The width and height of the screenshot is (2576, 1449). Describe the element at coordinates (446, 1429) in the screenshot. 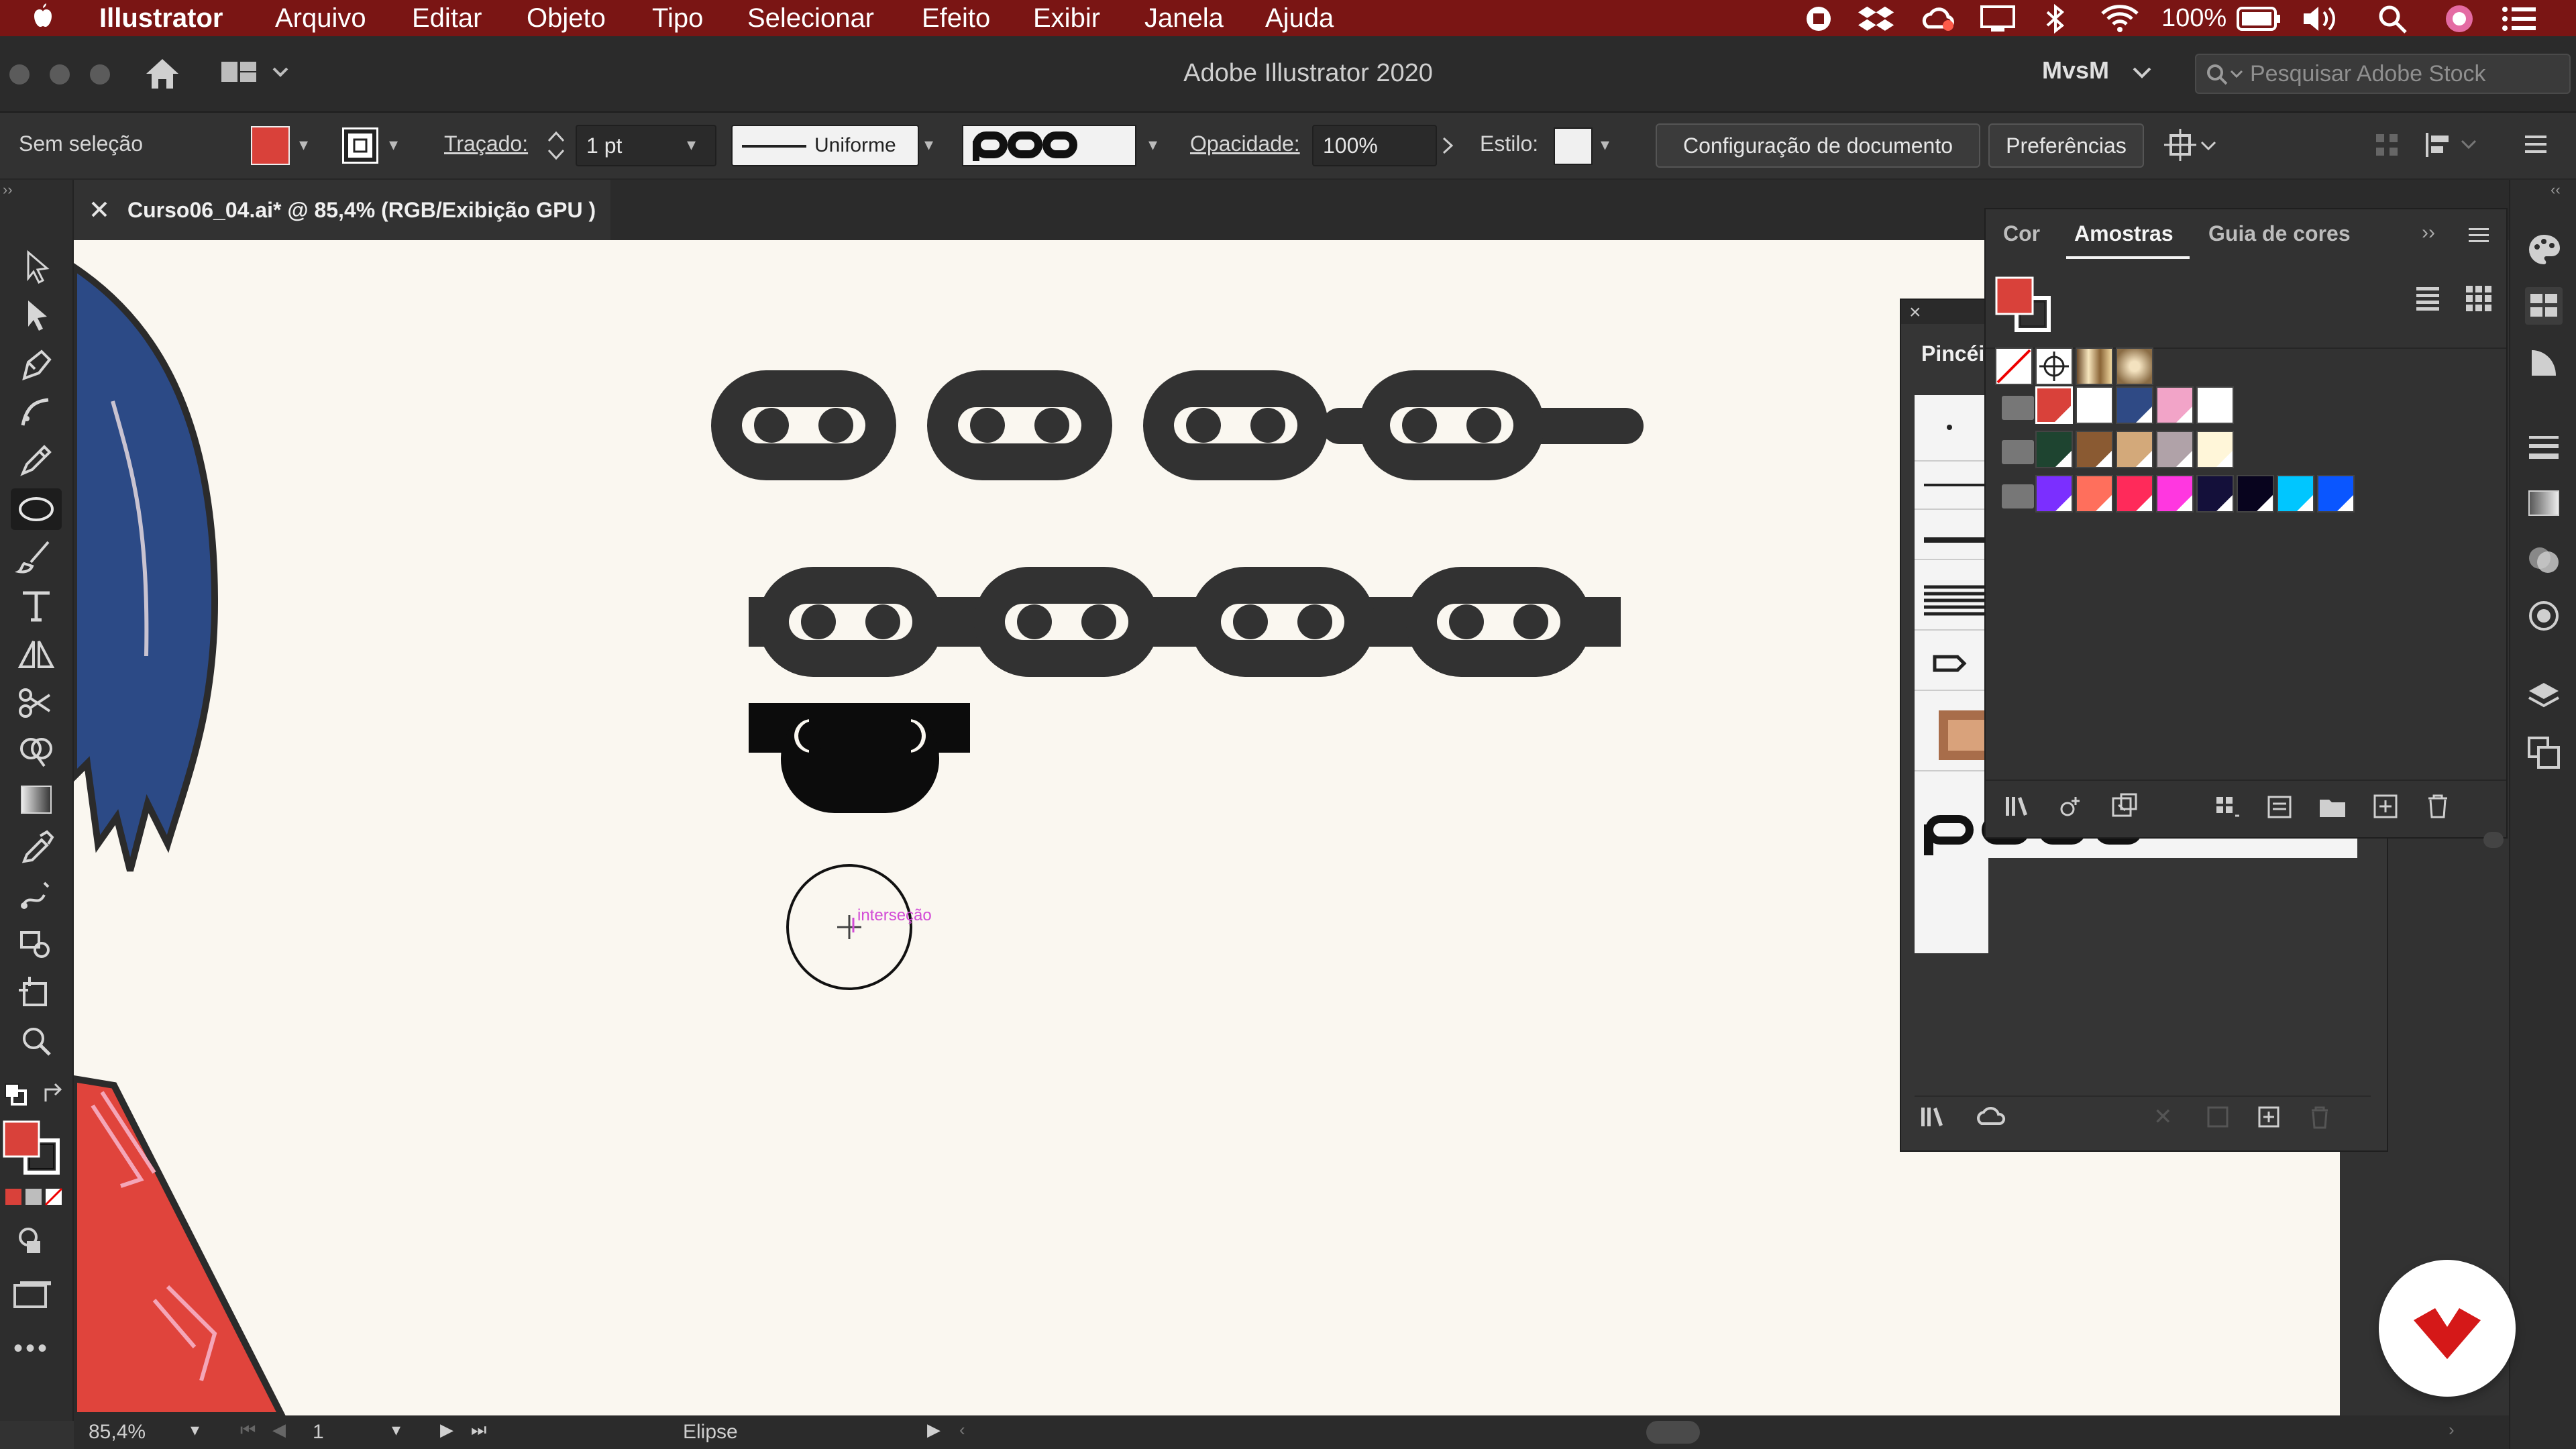

I see `next-artboard-icon: ▶` at that location.